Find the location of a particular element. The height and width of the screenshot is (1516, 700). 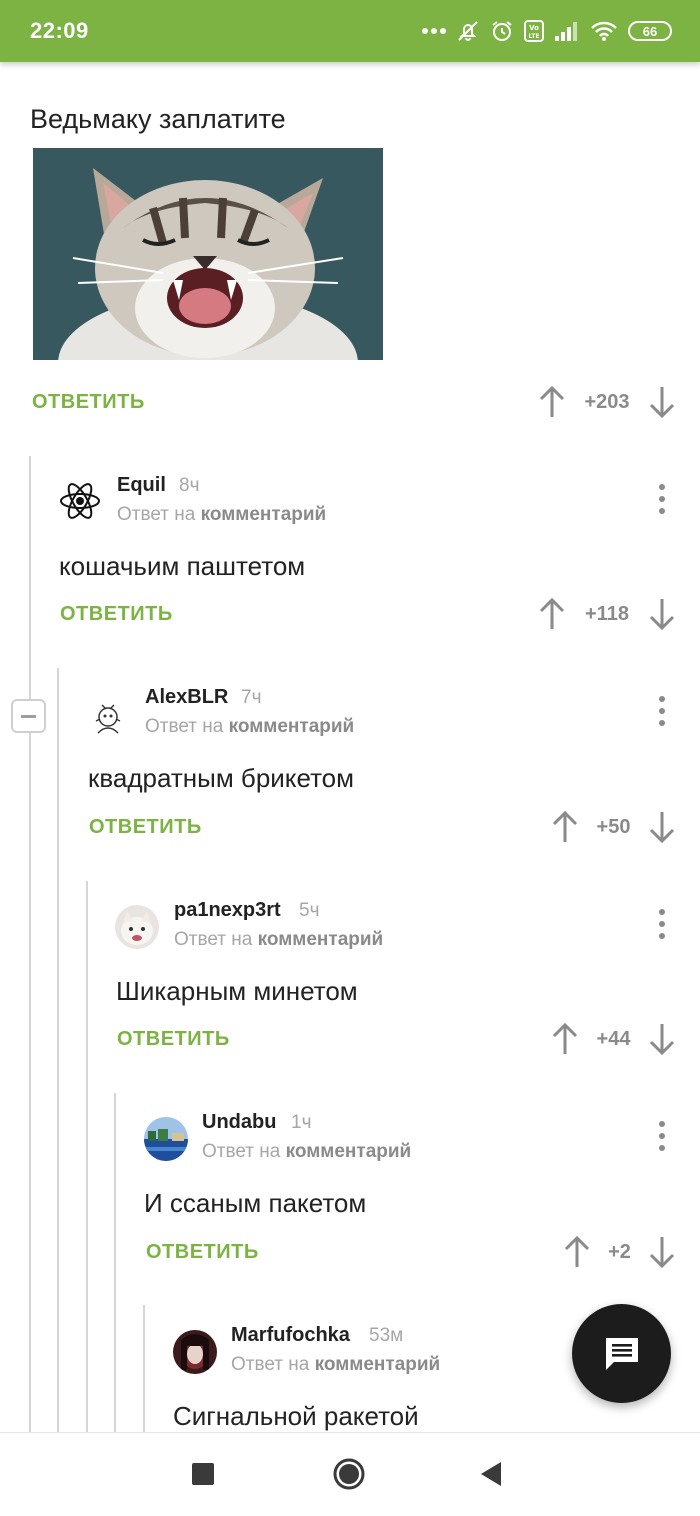

back-triangle-icon is located at coordinates (491, 1474).